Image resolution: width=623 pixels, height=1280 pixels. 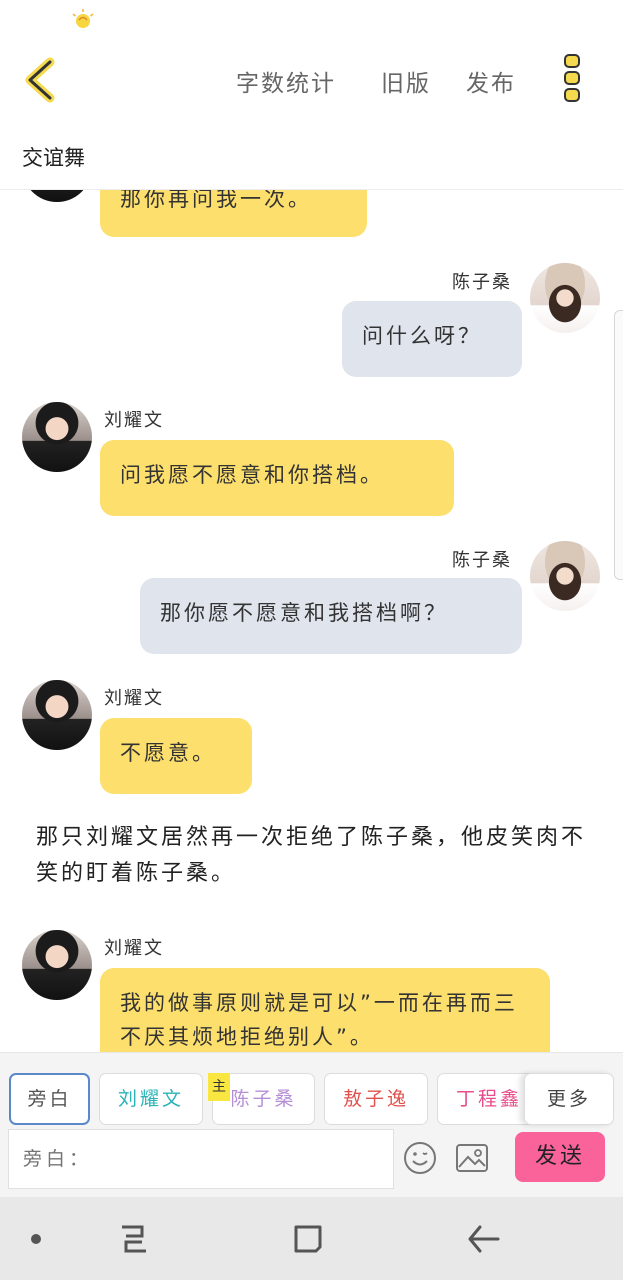 I want to click on story-title: 交谊舞, so click(x=53, y=157).